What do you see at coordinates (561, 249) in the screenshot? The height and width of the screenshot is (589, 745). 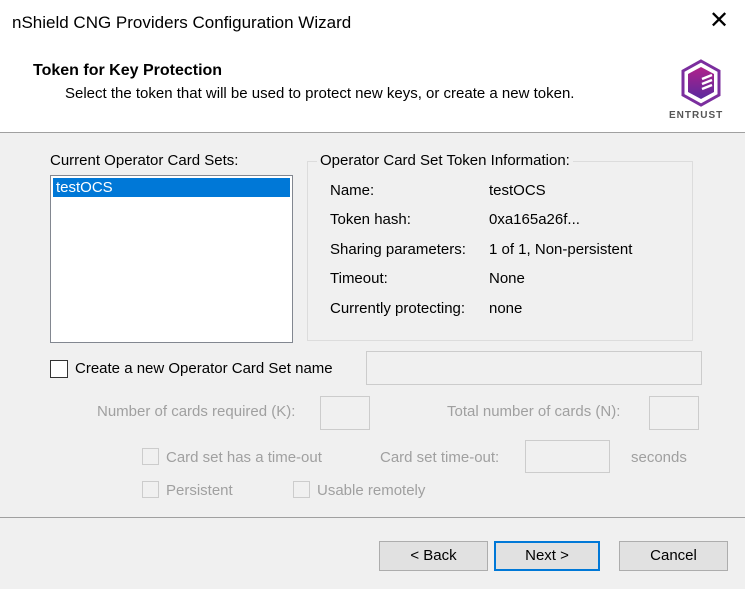 I see `info-value: 1 of 1, Non-persistent` at bounding box center [561, 249].